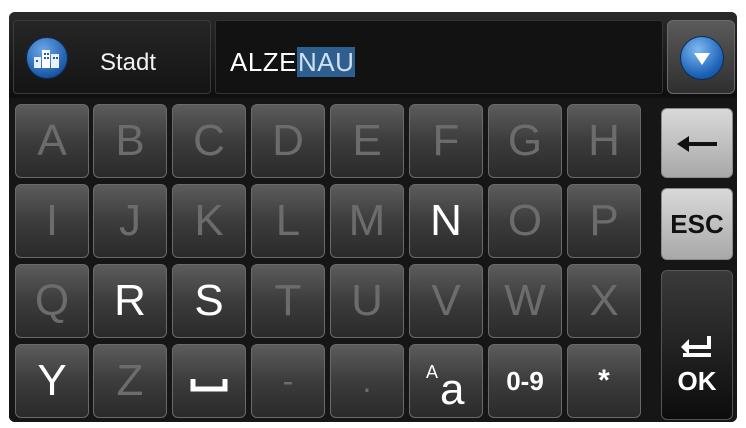 This screenshot has height=428, width=746. I want to click on case-toggle-key: A a, so click(446, 381).